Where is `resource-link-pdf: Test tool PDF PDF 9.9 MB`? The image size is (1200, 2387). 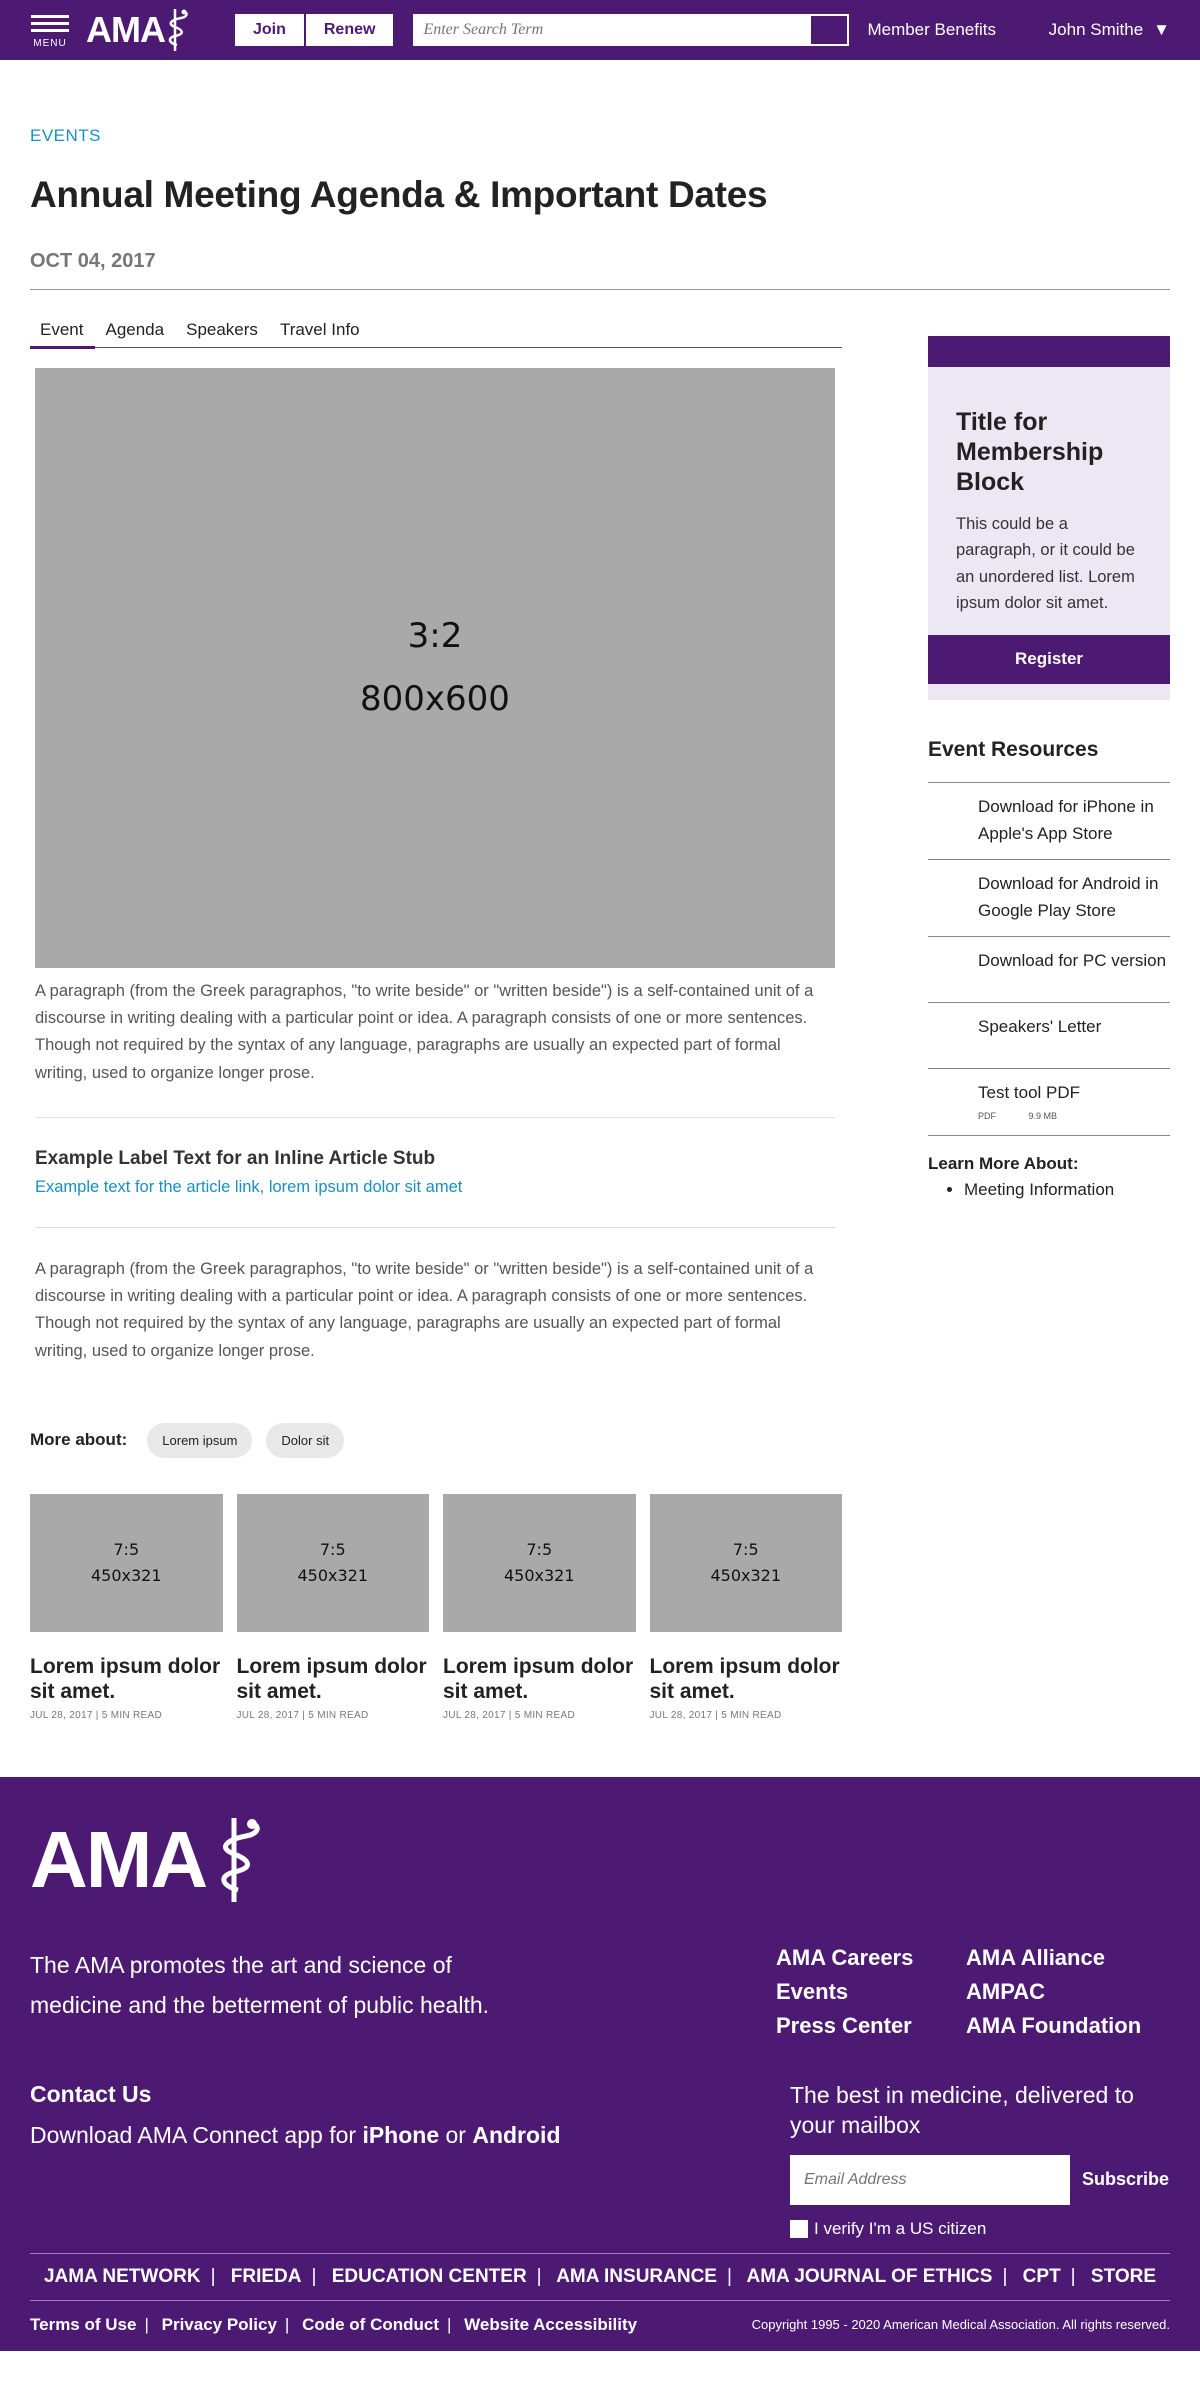
resource-link-pdf: Test tool PDF PDF 9.9 MB is located at coordinates (1049, 1102).